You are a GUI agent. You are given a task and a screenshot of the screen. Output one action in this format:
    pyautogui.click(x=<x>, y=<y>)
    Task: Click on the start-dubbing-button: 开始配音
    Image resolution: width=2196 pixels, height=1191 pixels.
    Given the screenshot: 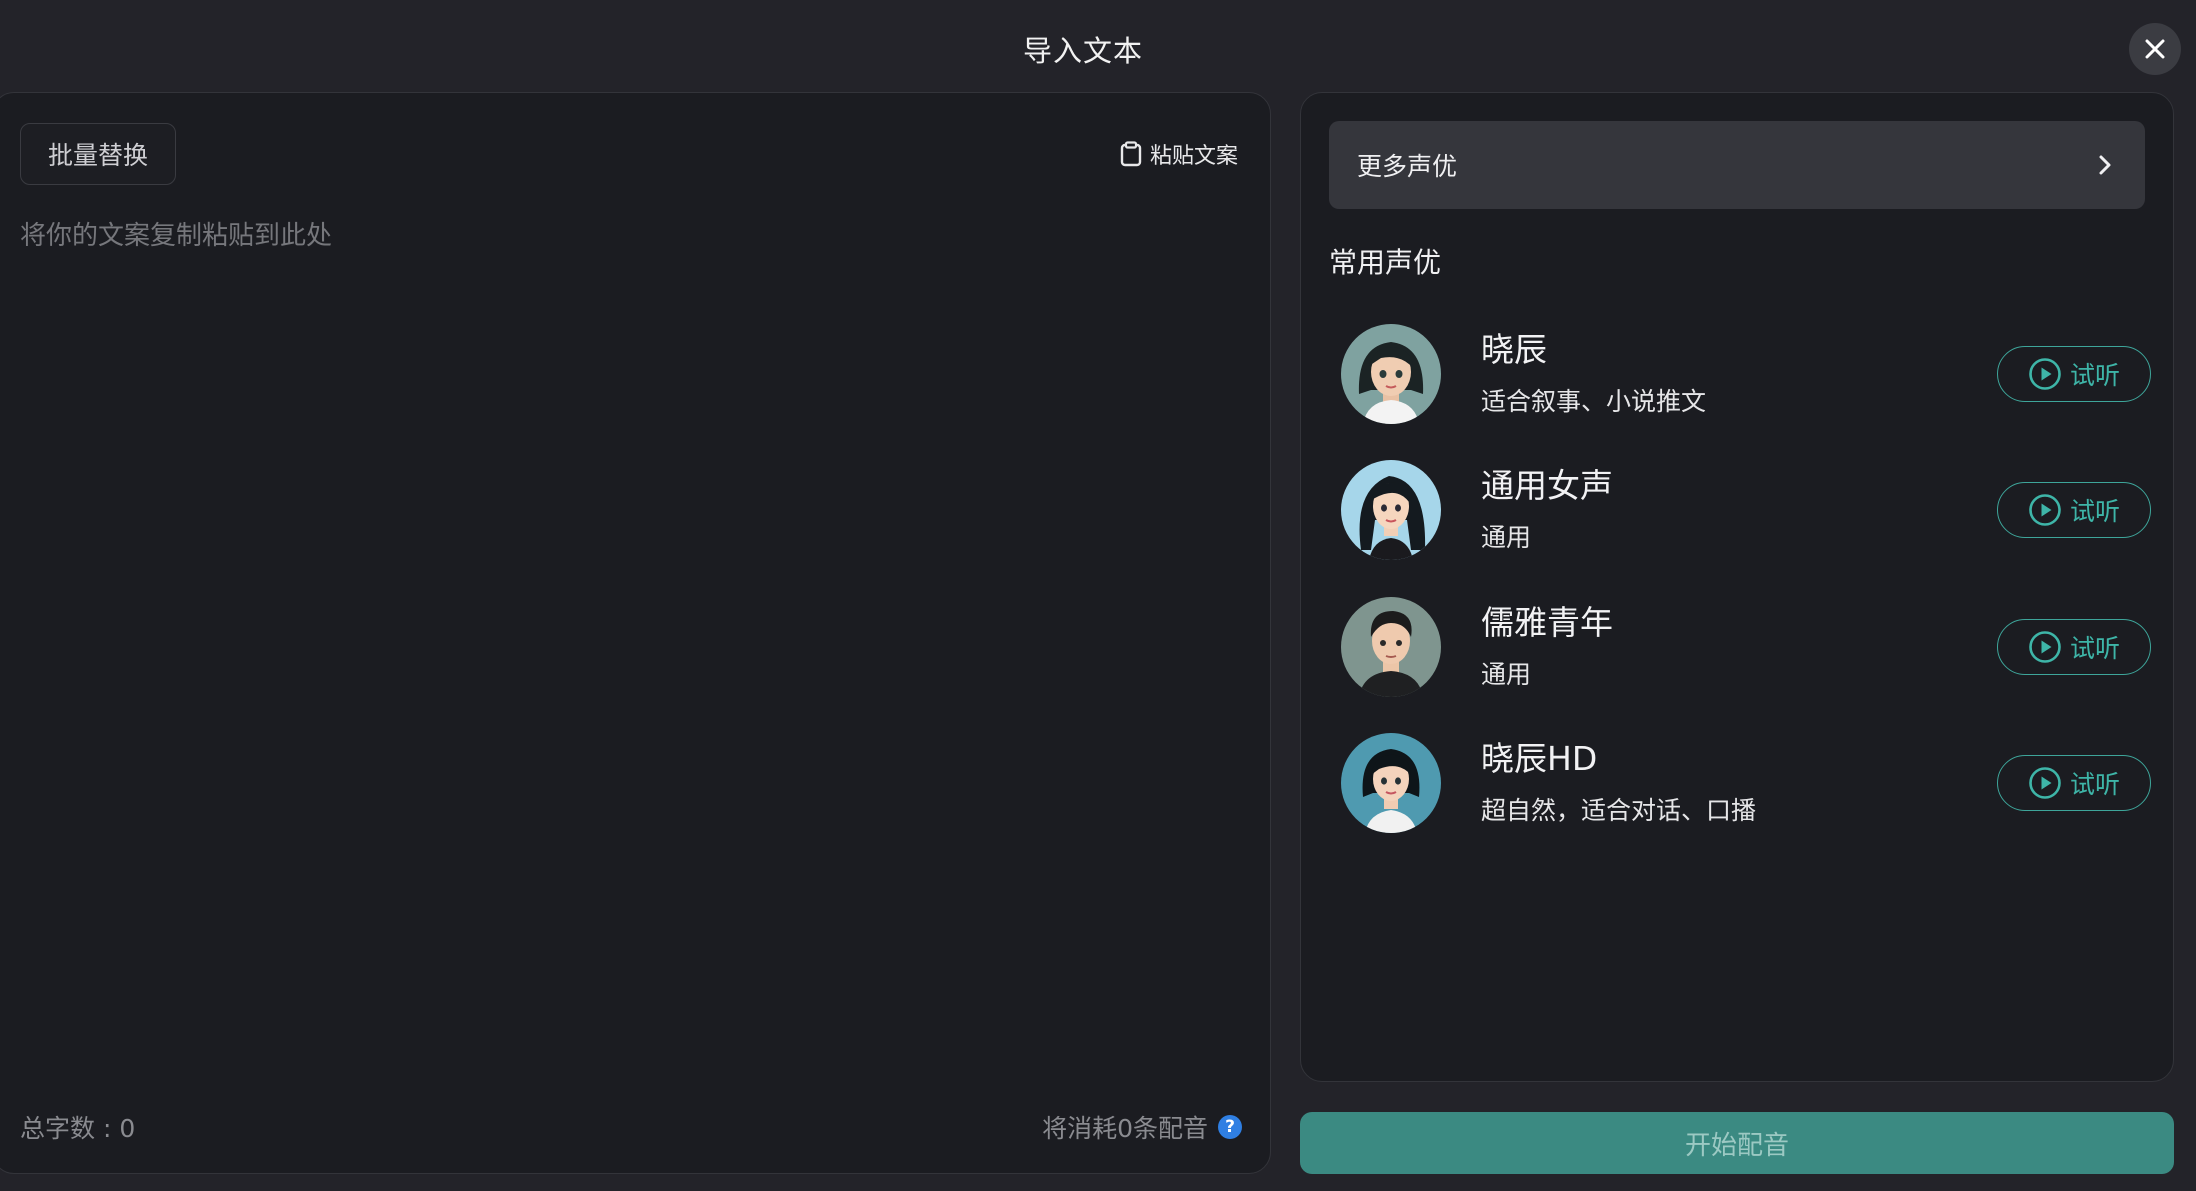 What is the action you would take?
    pyautogui.click(x=1737, y=1143)
    